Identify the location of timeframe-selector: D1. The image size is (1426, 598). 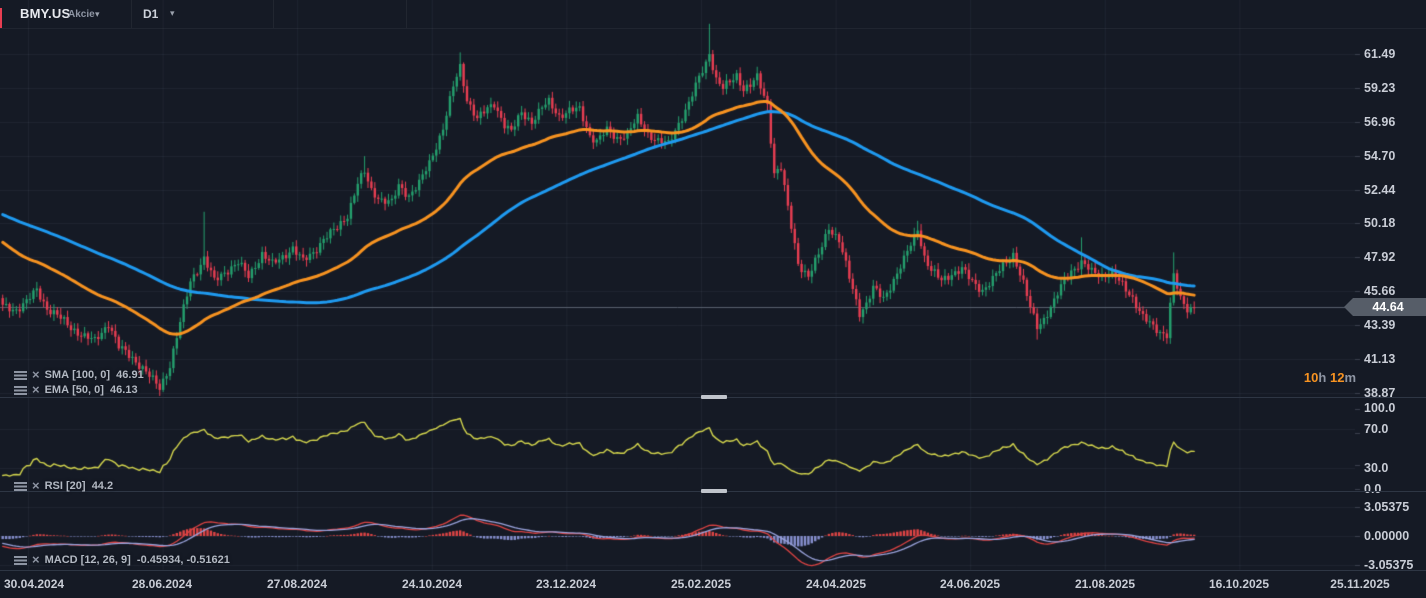
(150, 14).